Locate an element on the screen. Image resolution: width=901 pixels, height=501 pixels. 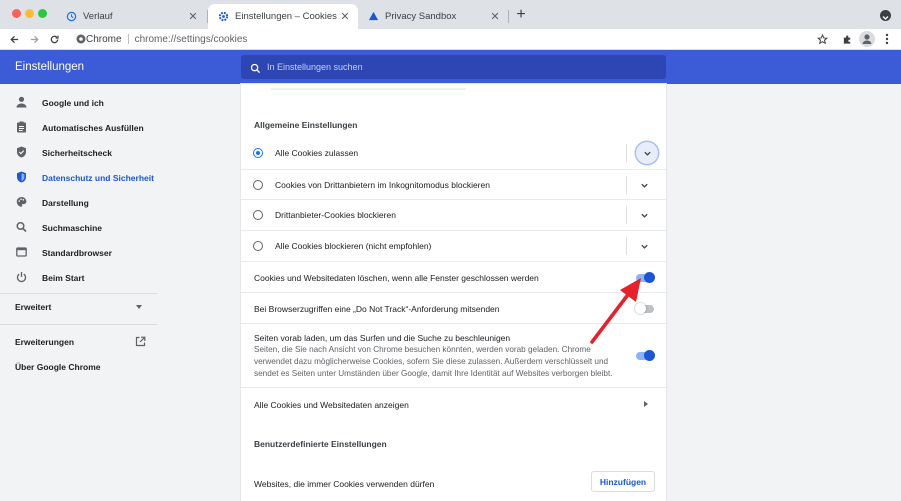
chrome-logo-icon is located at coordinates (81, 39).